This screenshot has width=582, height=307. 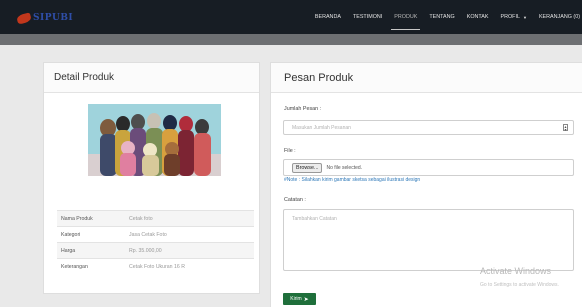 What do you see at coordinates (559, 17) in the screenshot?
I see `nav-item-keranjang: KERANJANG (0)` at bounding box center [559, 17].